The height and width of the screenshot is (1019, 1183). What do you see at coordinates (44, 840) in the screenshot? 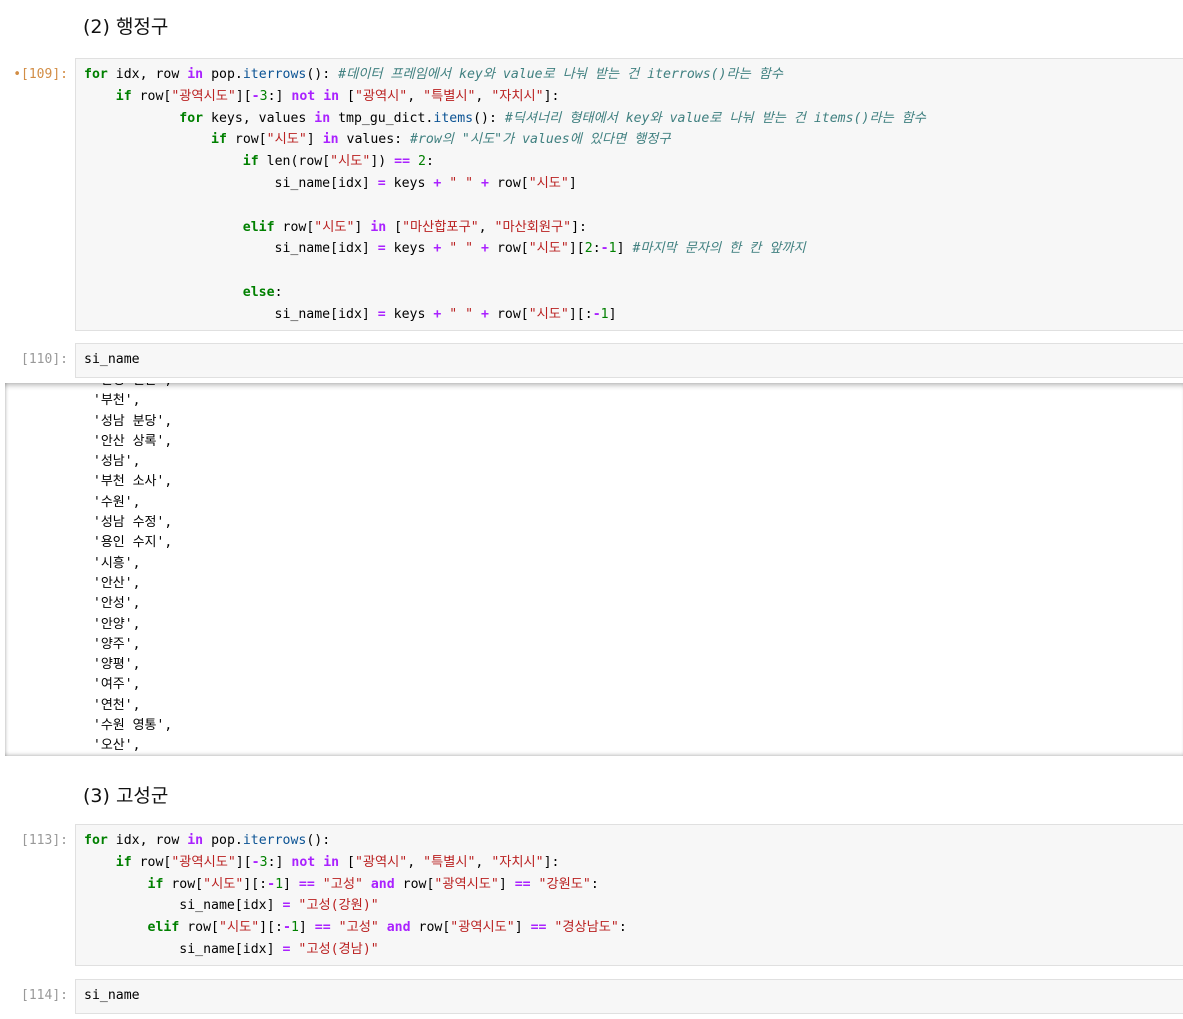
I see `cell-prompt-113: [113]:` at bounding box center [44, 840].